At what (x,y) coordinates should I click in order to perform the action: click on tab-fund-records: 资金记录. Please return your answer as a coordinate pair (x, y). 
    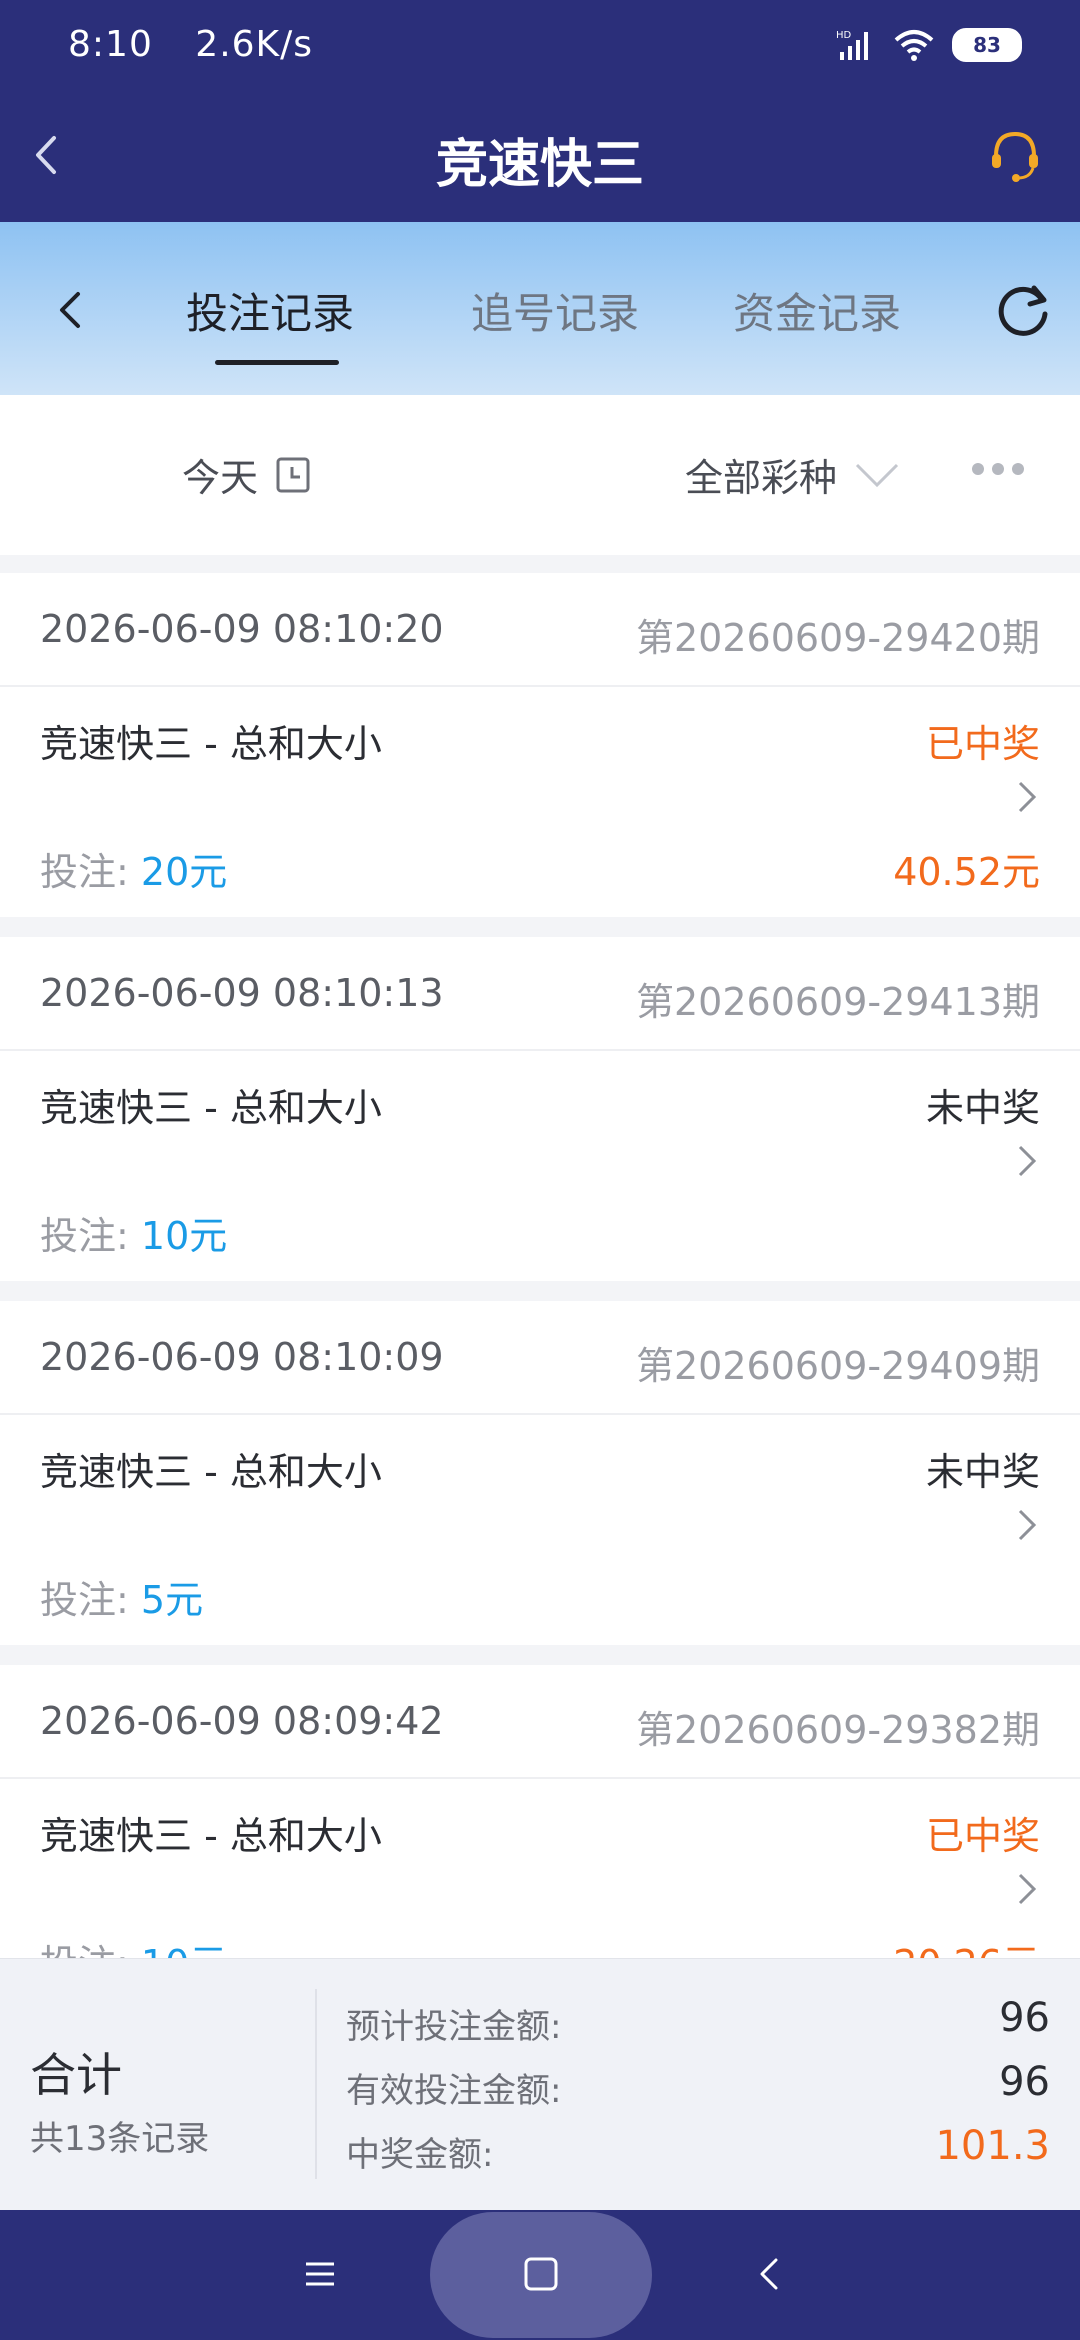
    Looking at the image, I should click on (817, 310).